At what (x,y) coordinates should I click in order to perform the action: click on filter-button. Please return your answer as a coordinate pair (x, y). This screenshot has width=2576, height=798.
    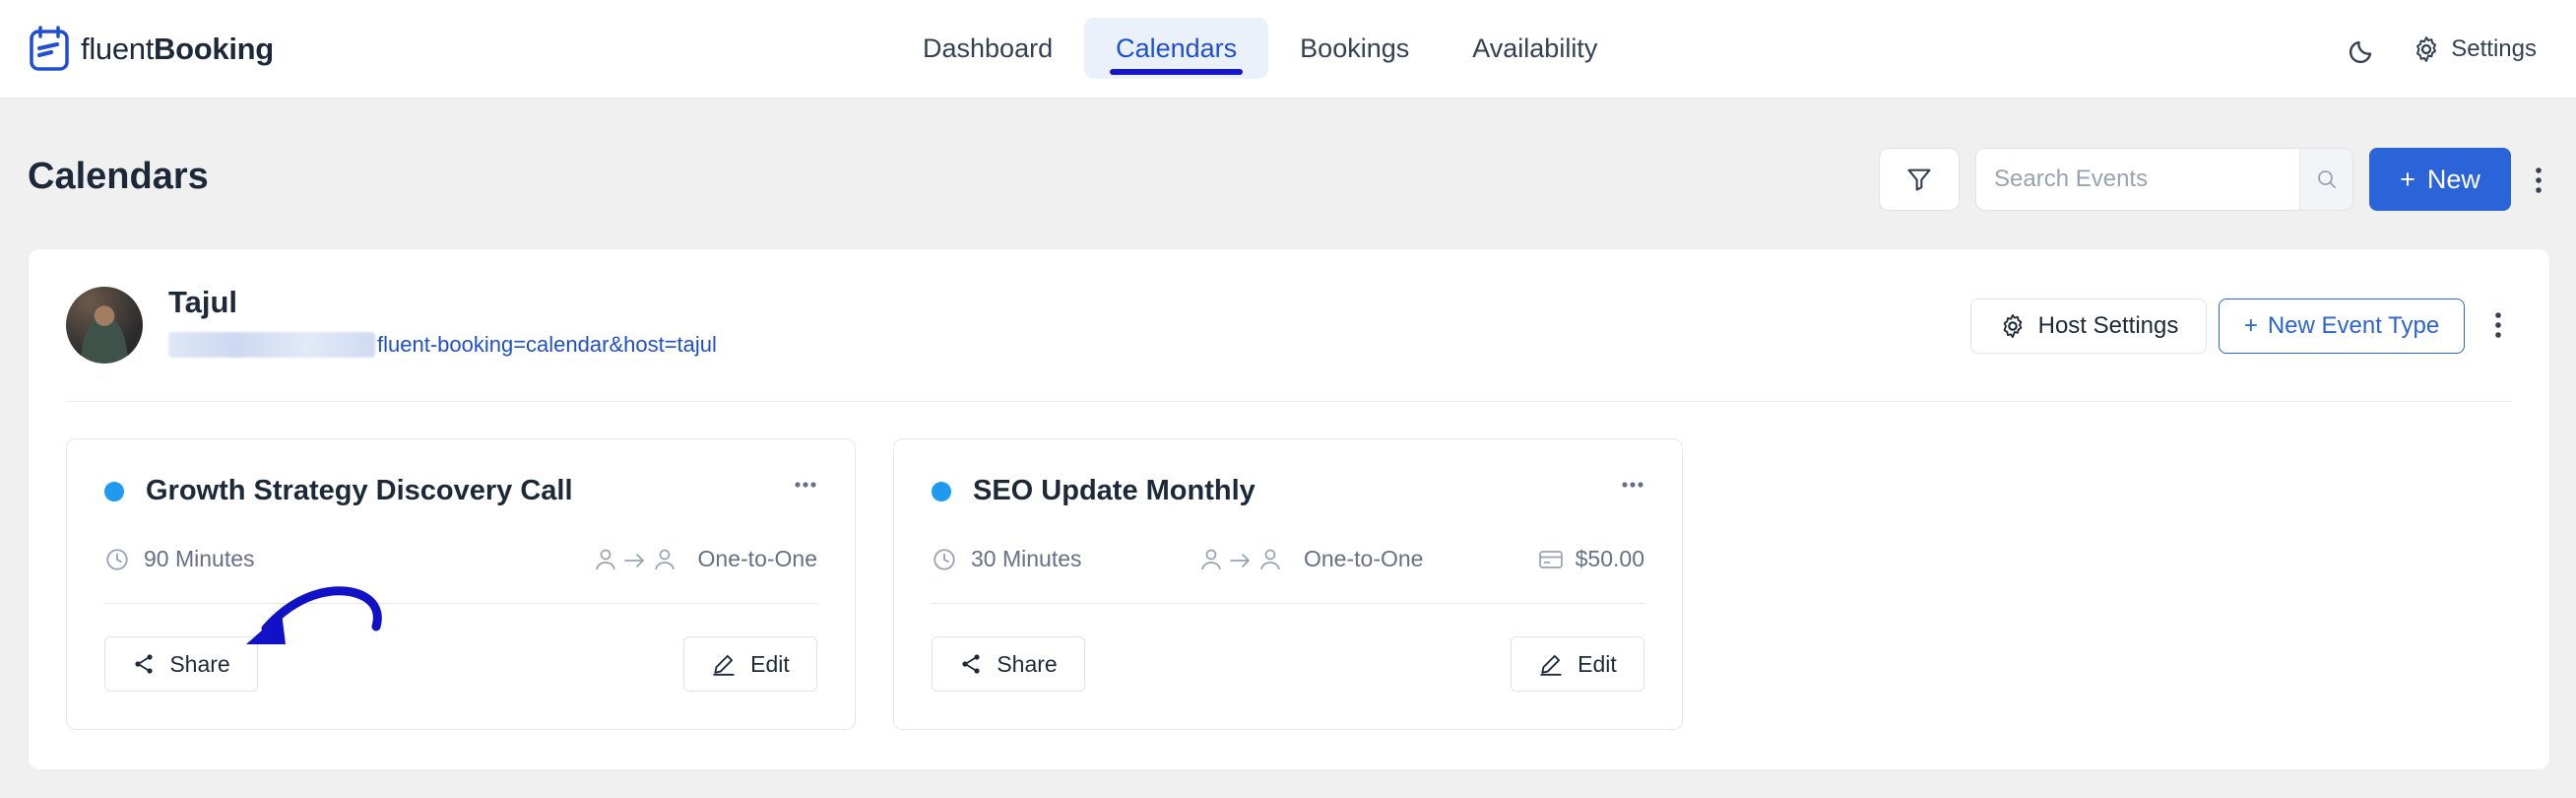
    Looking at the image, I should click on (1919, 180).